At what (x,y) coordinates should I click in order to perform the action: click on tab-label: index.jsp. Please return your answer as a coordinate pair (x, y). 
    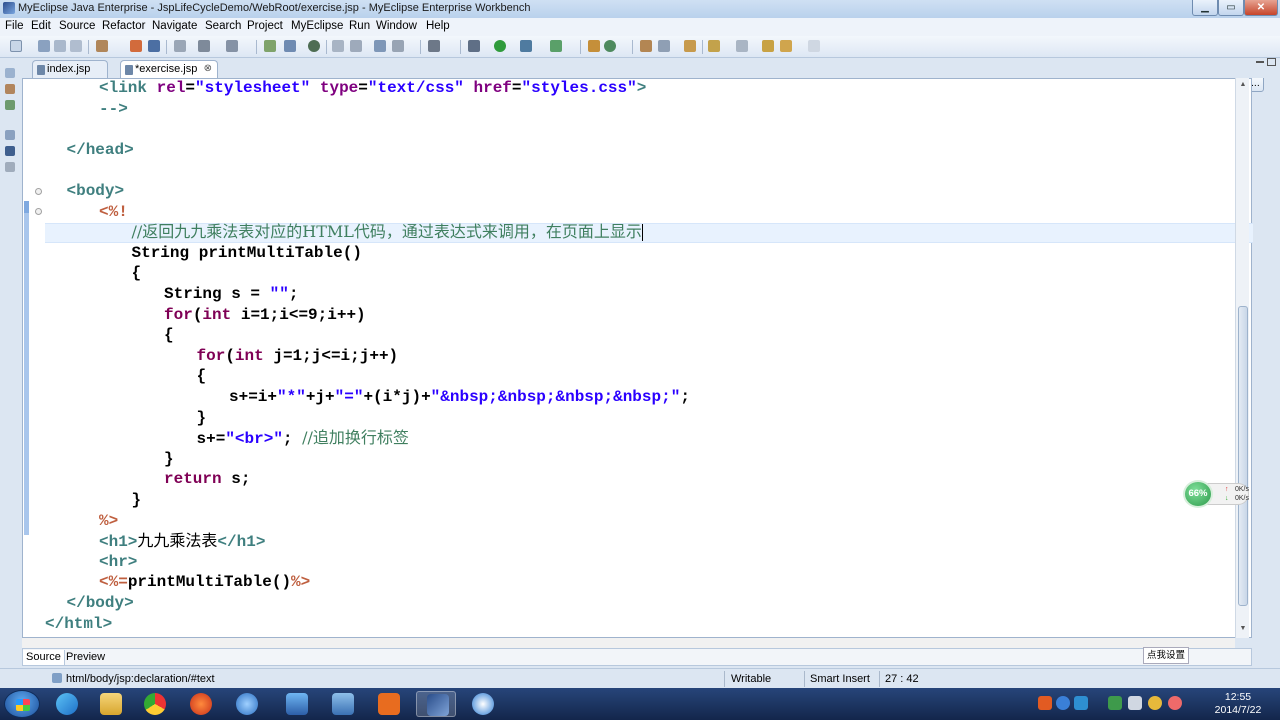
    Looking at the image, I should click on (69, 69).